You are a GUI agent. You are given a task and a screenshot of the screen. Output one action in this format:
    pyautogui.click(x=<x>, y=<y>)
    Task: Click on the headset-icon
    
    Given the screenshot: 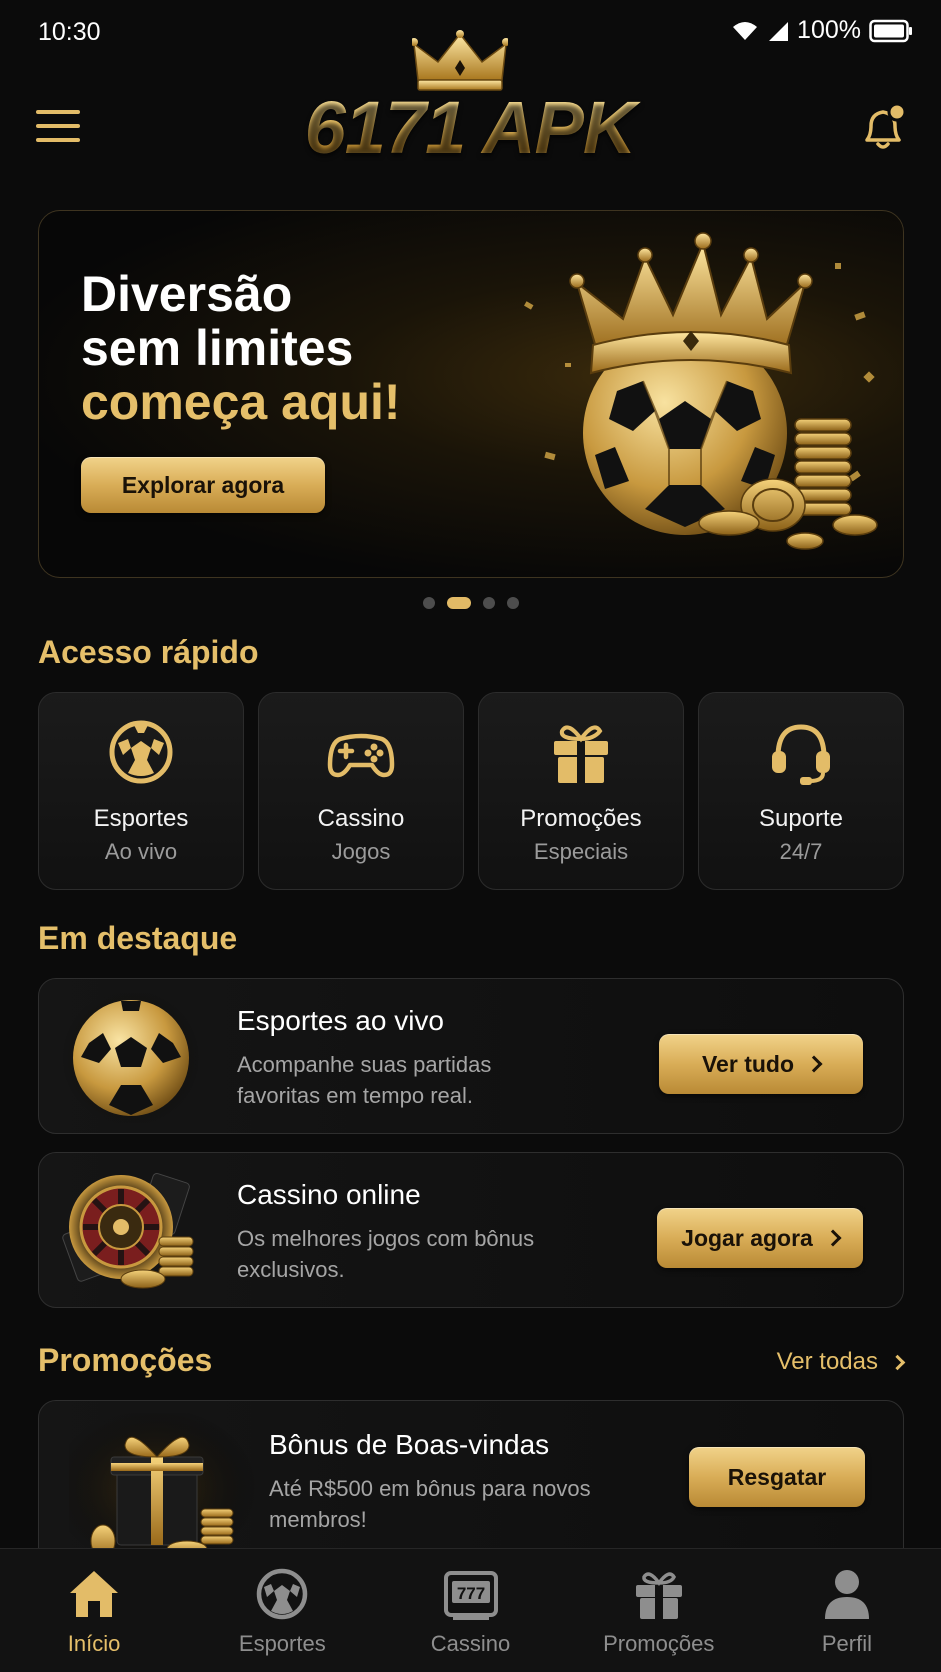 What is the action you would take?
    pyautogui.click(x=801, y=754)
    